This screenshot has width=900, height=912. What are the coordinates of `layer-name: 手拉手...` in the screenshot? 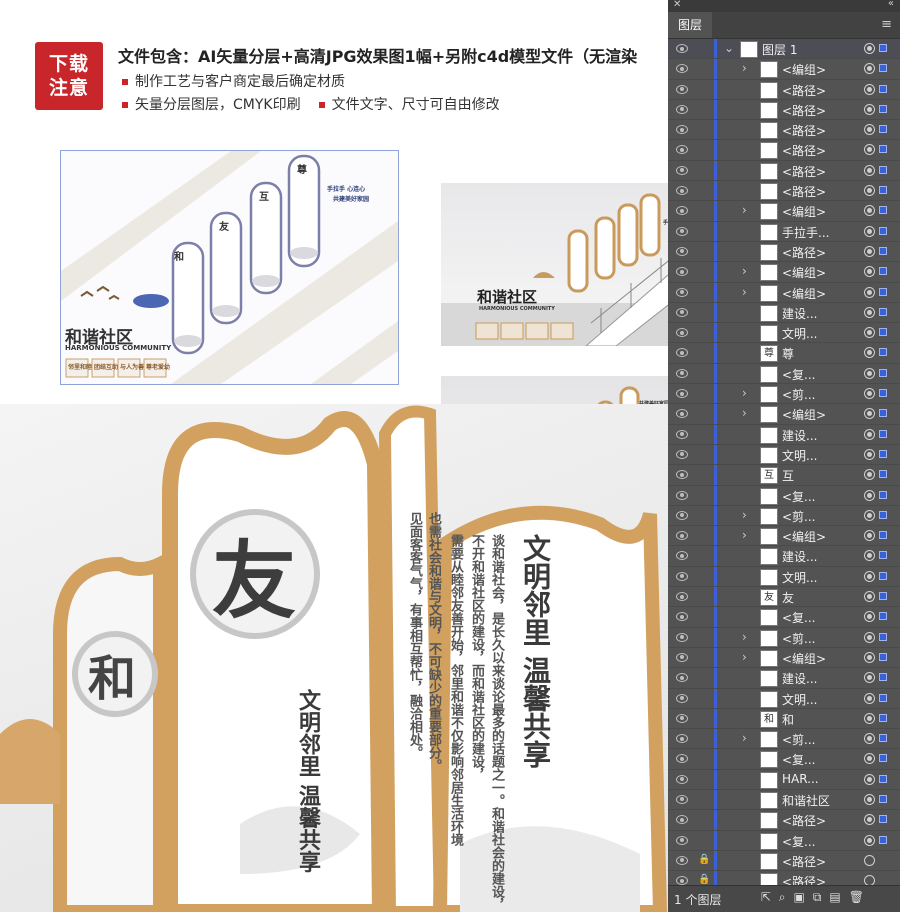 It's located at (805, 232).